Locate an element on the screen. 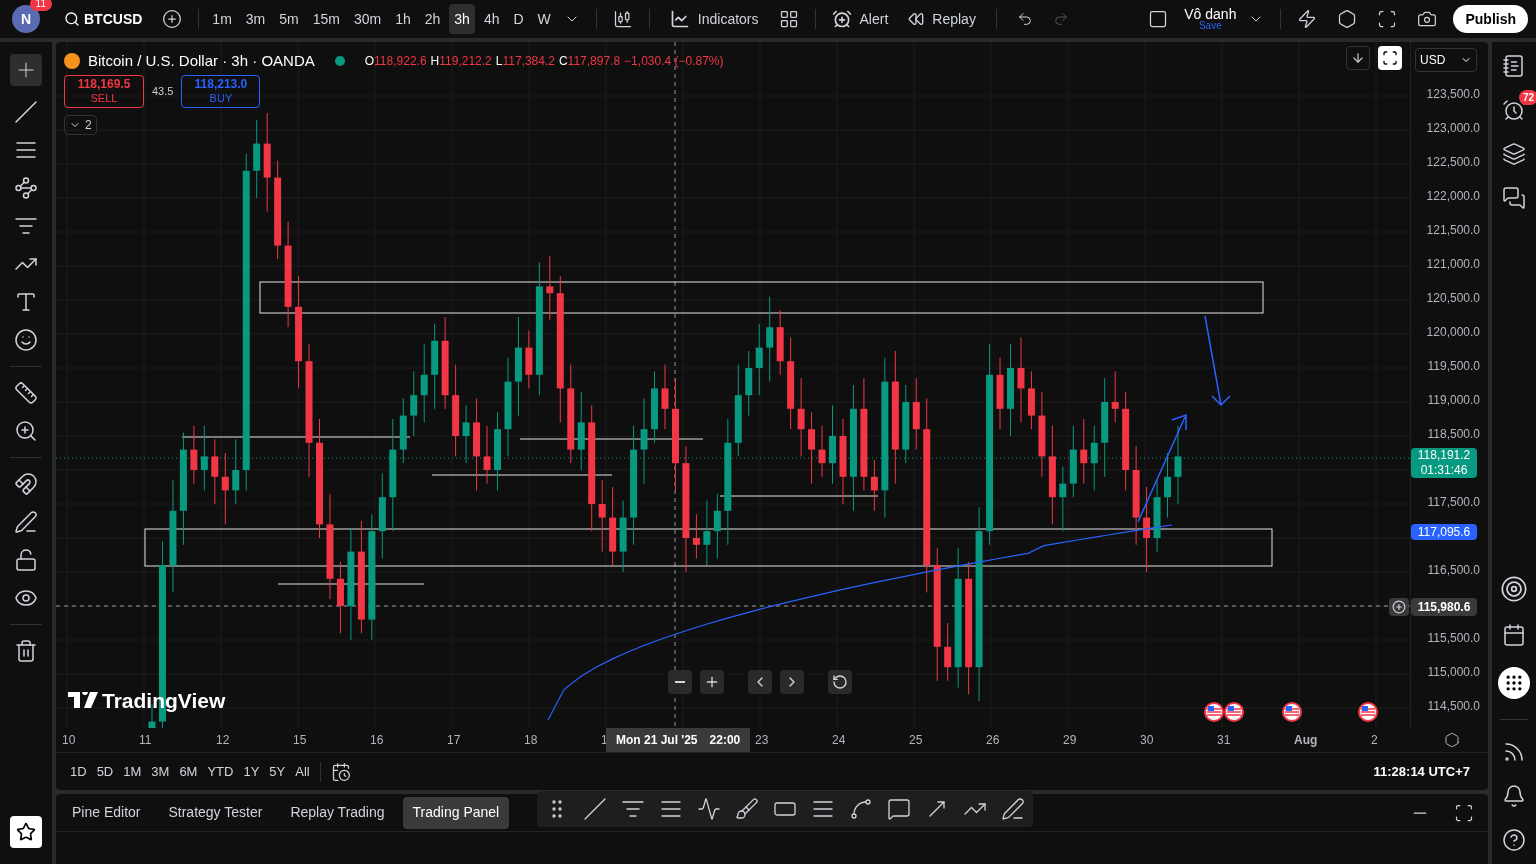  replay-button: Replay is located at coordinates (942, 19).